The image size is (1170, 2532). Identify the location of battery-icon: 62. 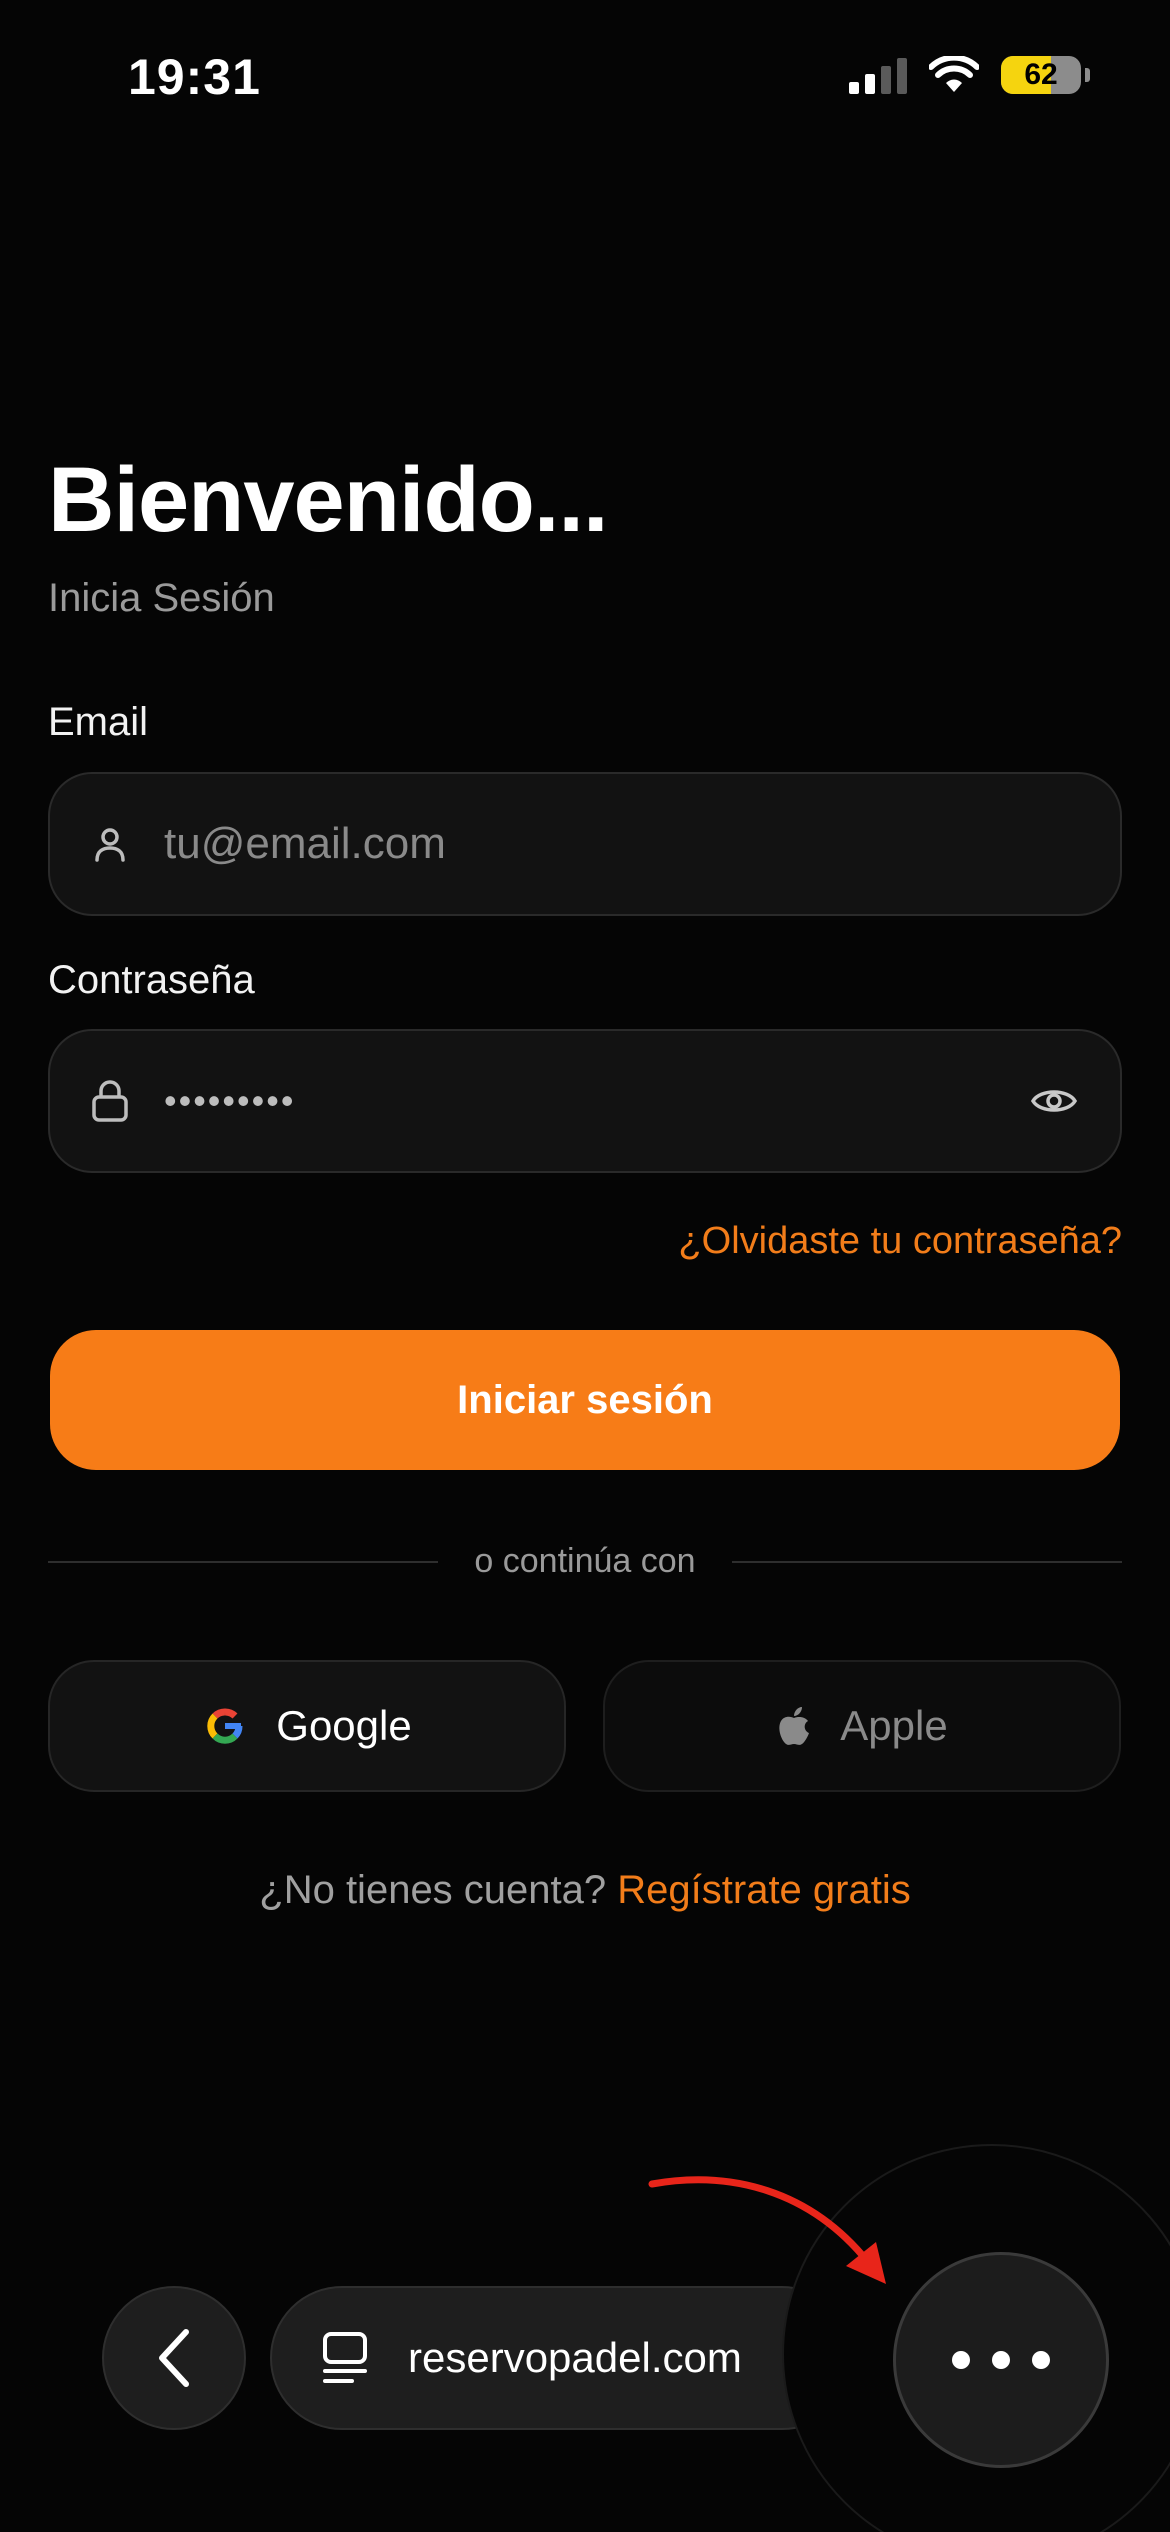
(1041, 75).